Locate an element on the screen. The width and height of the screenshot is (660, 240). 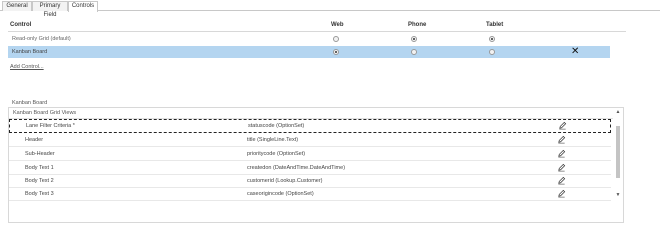
property-value: createdon (DateAndTime.DateAndTime) is located at coordinates (296, 168).